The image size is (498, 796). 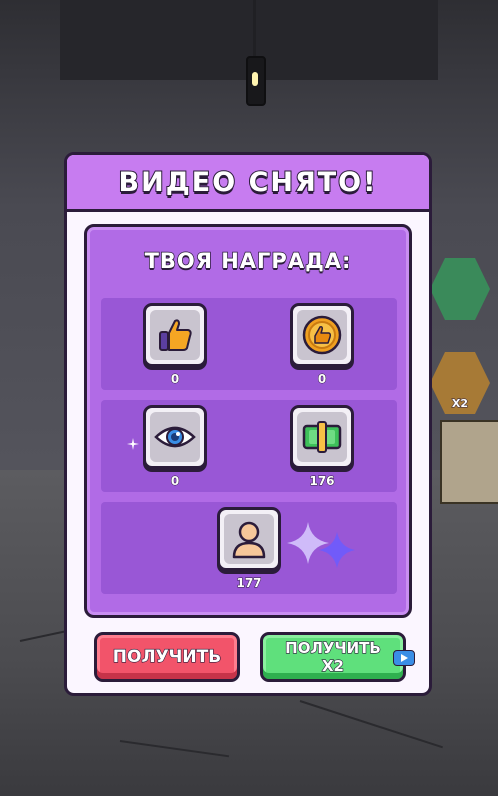 I want to click on reward-row: 177, so click(x=249, y=548).